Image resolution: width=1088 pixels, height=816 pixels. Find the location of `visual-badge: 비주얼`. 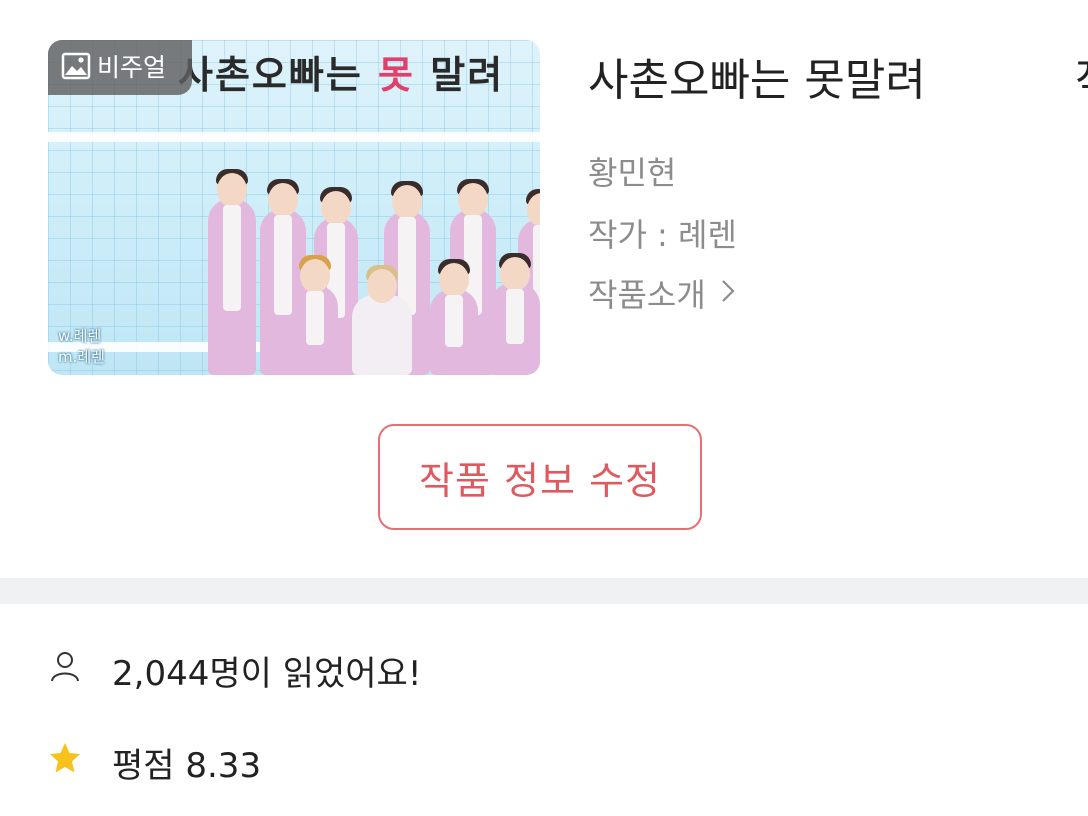

visual-badge: 비주얼 is located at coordinates (120, 67).